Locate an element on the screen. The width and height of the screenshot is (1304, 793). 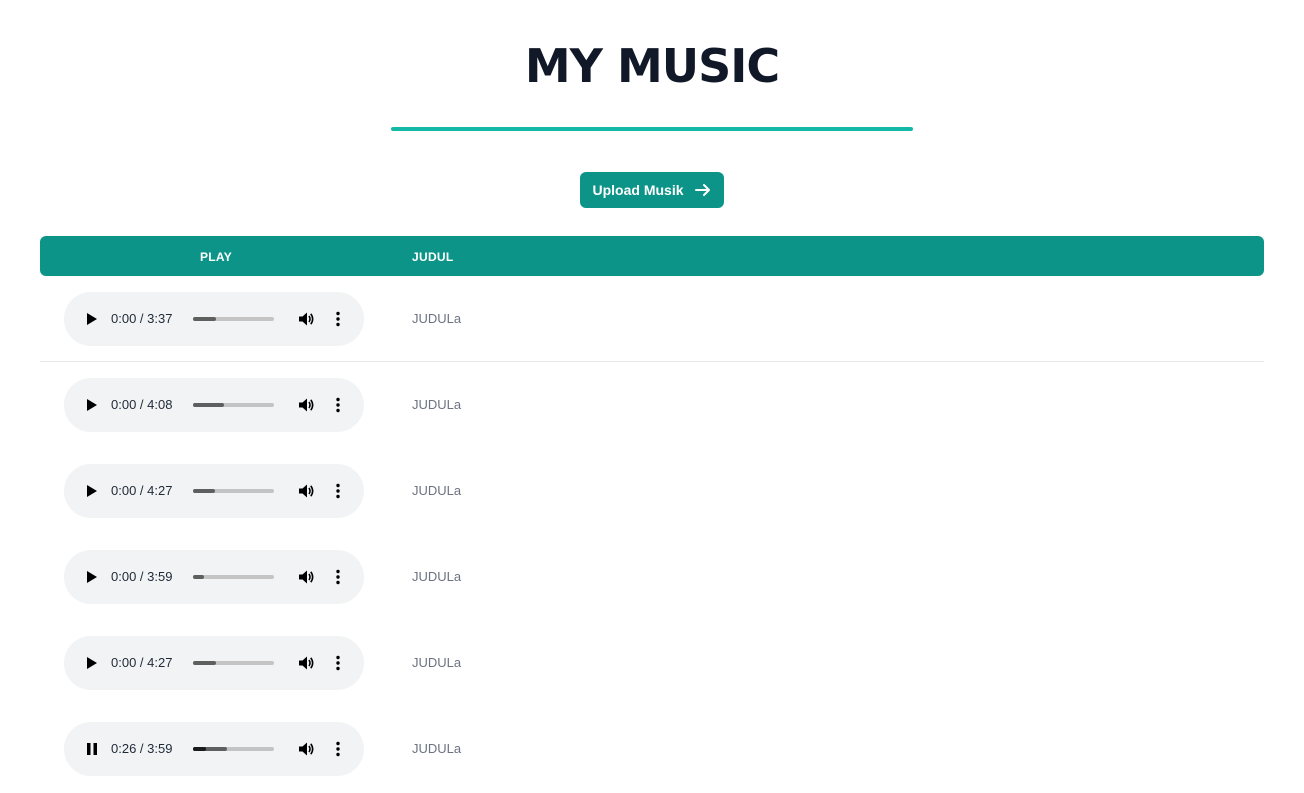
audio-player: 0:00 / 3:59 is located at coordinates (214, 577).